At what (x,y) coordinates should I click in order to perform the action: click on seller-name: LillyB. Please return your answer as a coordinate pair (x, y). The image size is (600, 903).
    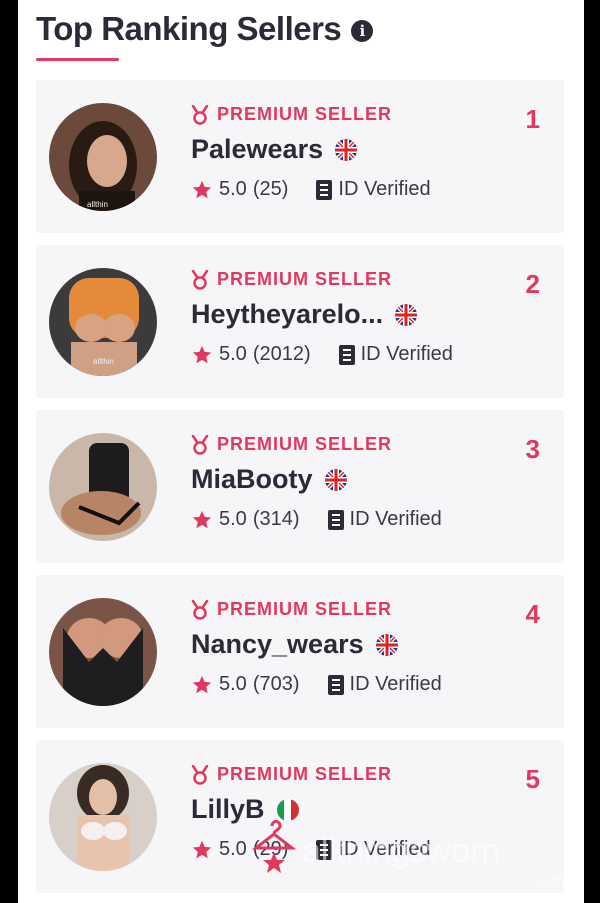
    Looking at the image, I should click on (228, 809).